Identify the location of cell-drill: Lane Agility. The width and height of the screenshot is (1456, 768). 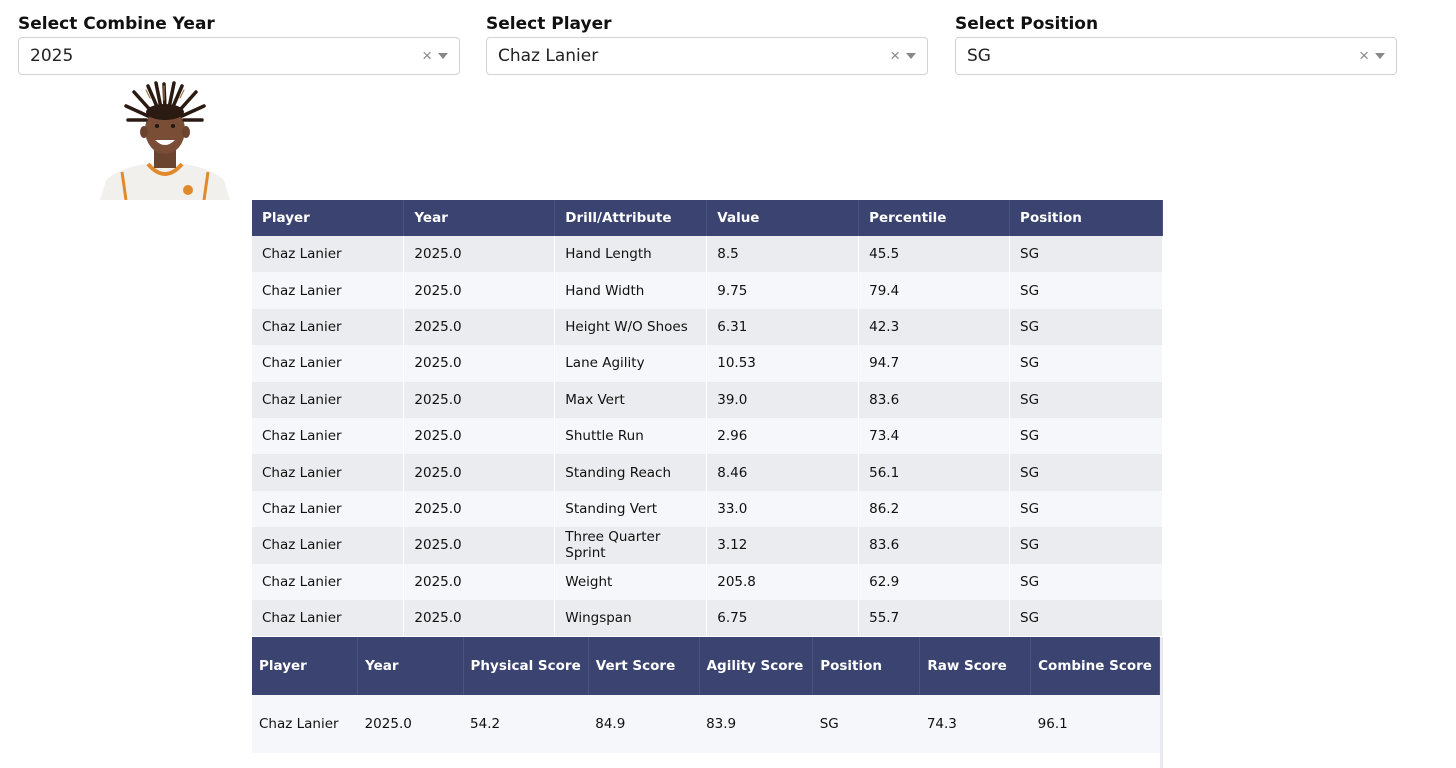
(631, 363).